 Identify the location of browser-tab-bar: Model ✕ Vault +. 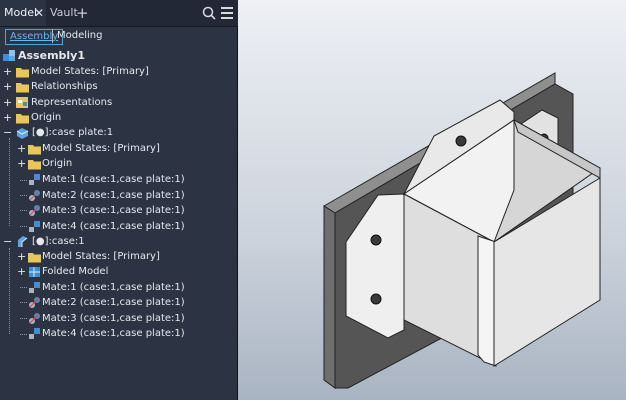
(119, 13).